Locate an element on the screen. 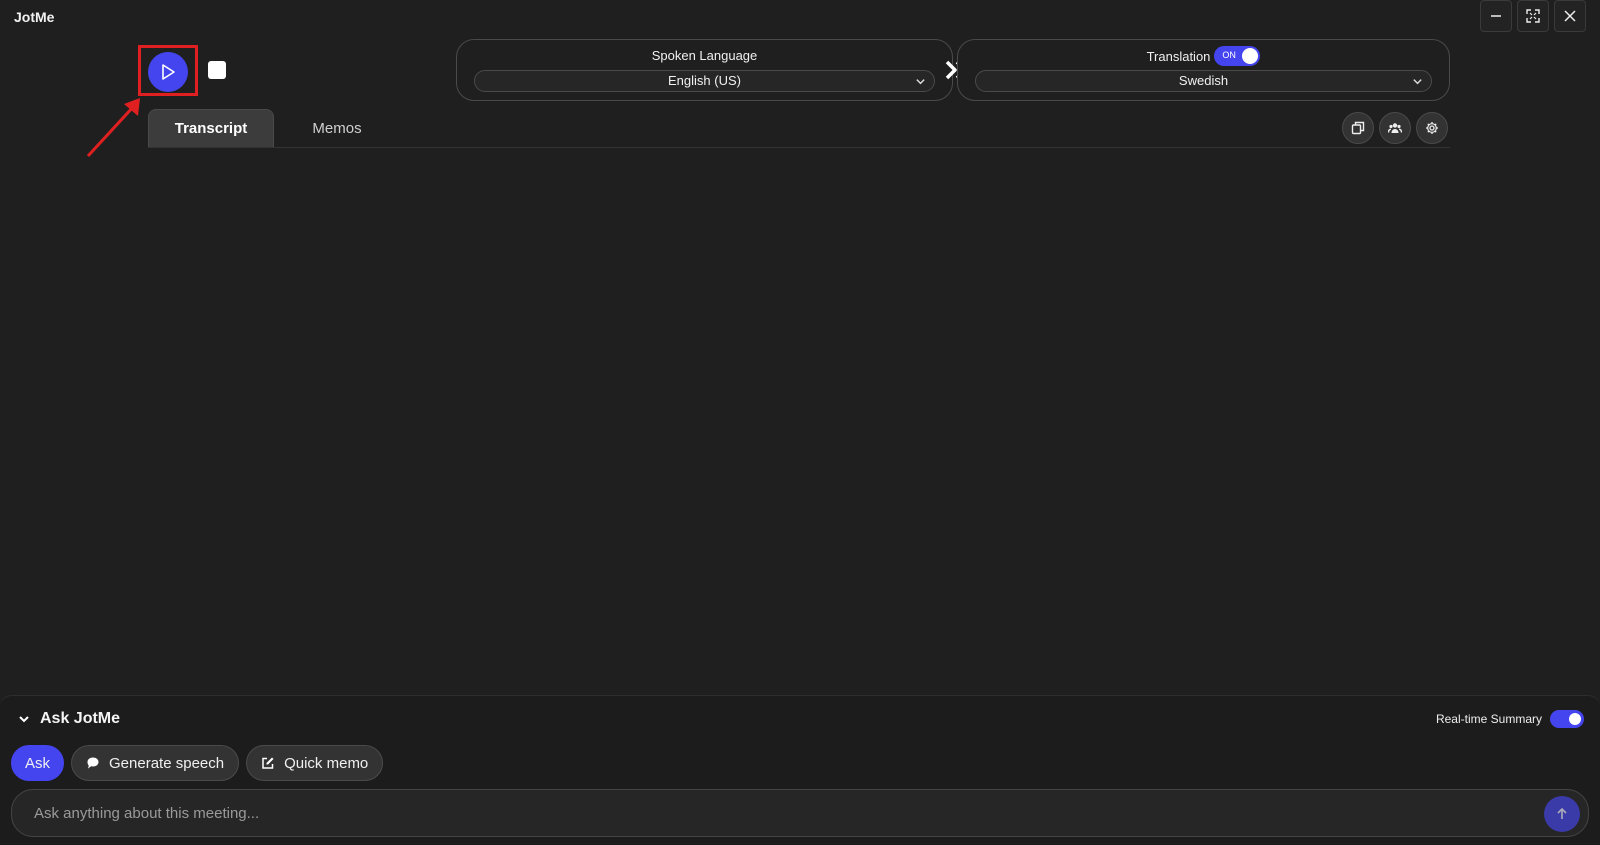  copy-button is located at coordinates (1358, 128).